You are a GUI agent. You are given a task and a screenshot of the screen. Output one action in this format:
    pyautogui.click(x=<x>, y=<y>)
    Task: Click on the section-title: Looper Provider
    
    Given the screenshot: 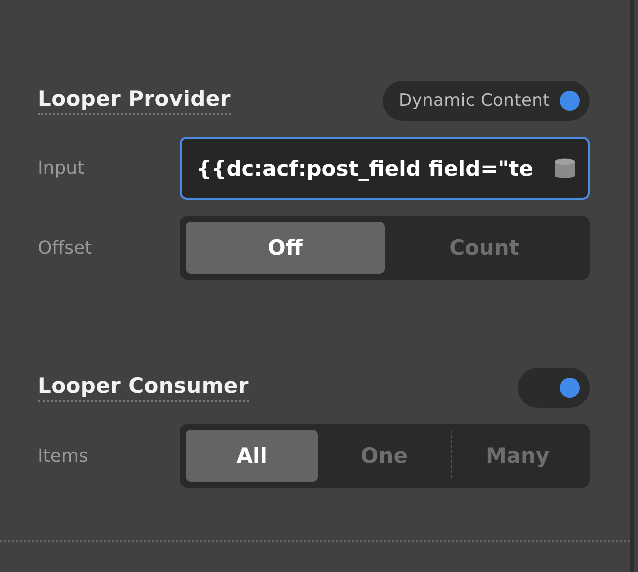 What is the action you would take?
    pyautogui.click(x=134, y=101)
    